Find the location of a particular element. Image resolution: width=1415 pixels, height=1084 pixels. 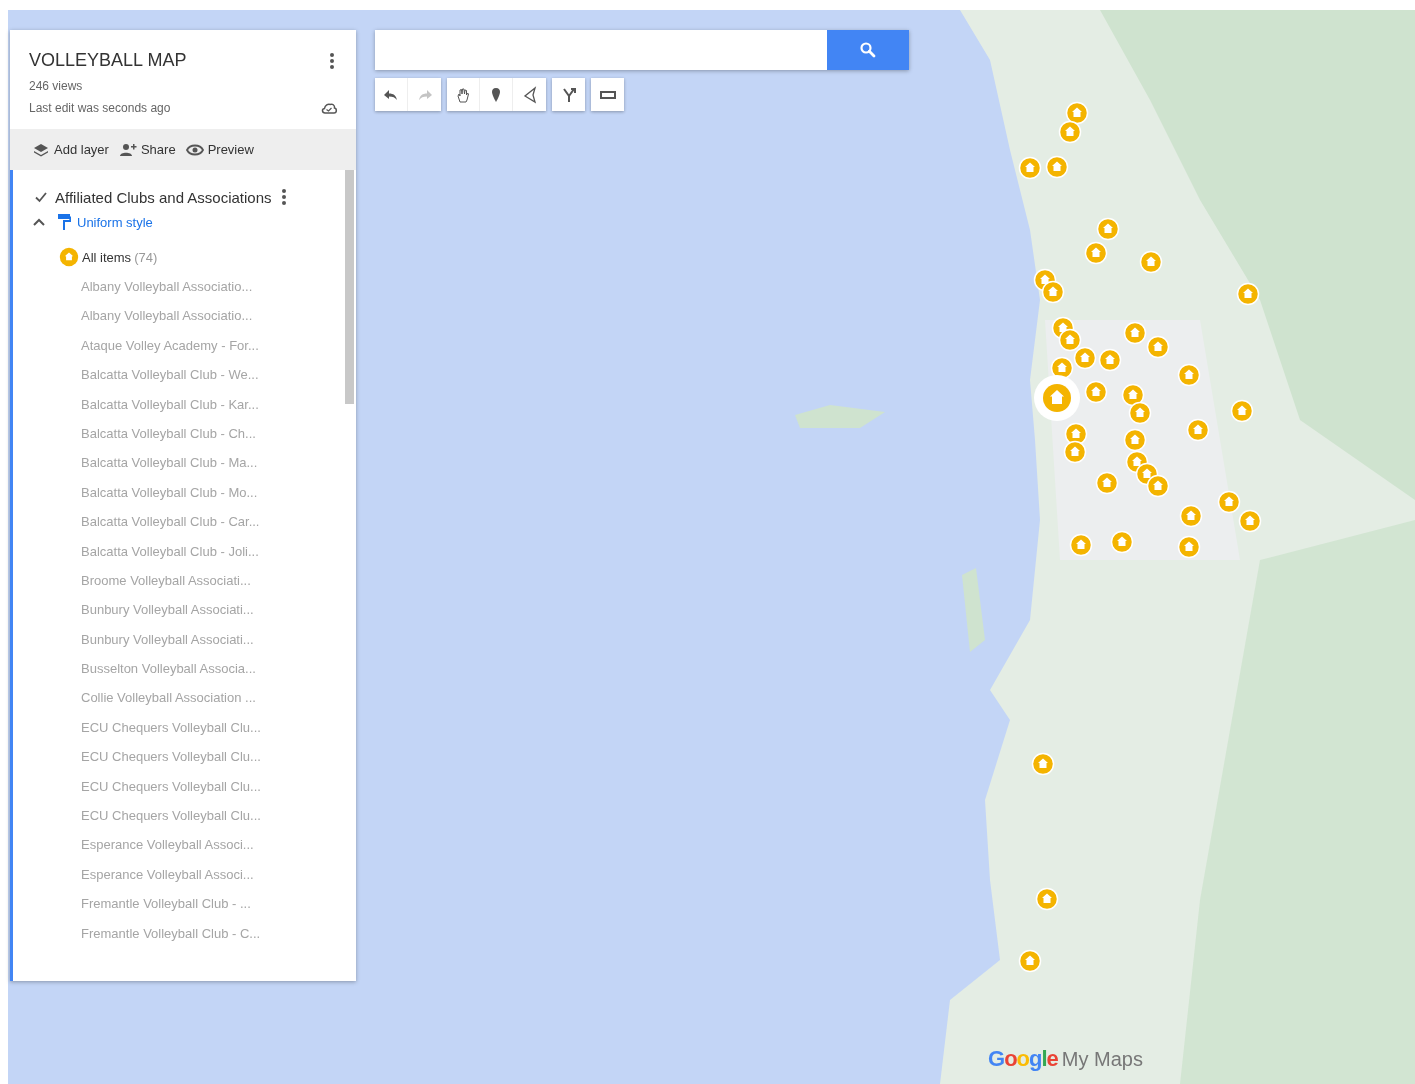

cloud-icon is located at coordinates (329, 108).